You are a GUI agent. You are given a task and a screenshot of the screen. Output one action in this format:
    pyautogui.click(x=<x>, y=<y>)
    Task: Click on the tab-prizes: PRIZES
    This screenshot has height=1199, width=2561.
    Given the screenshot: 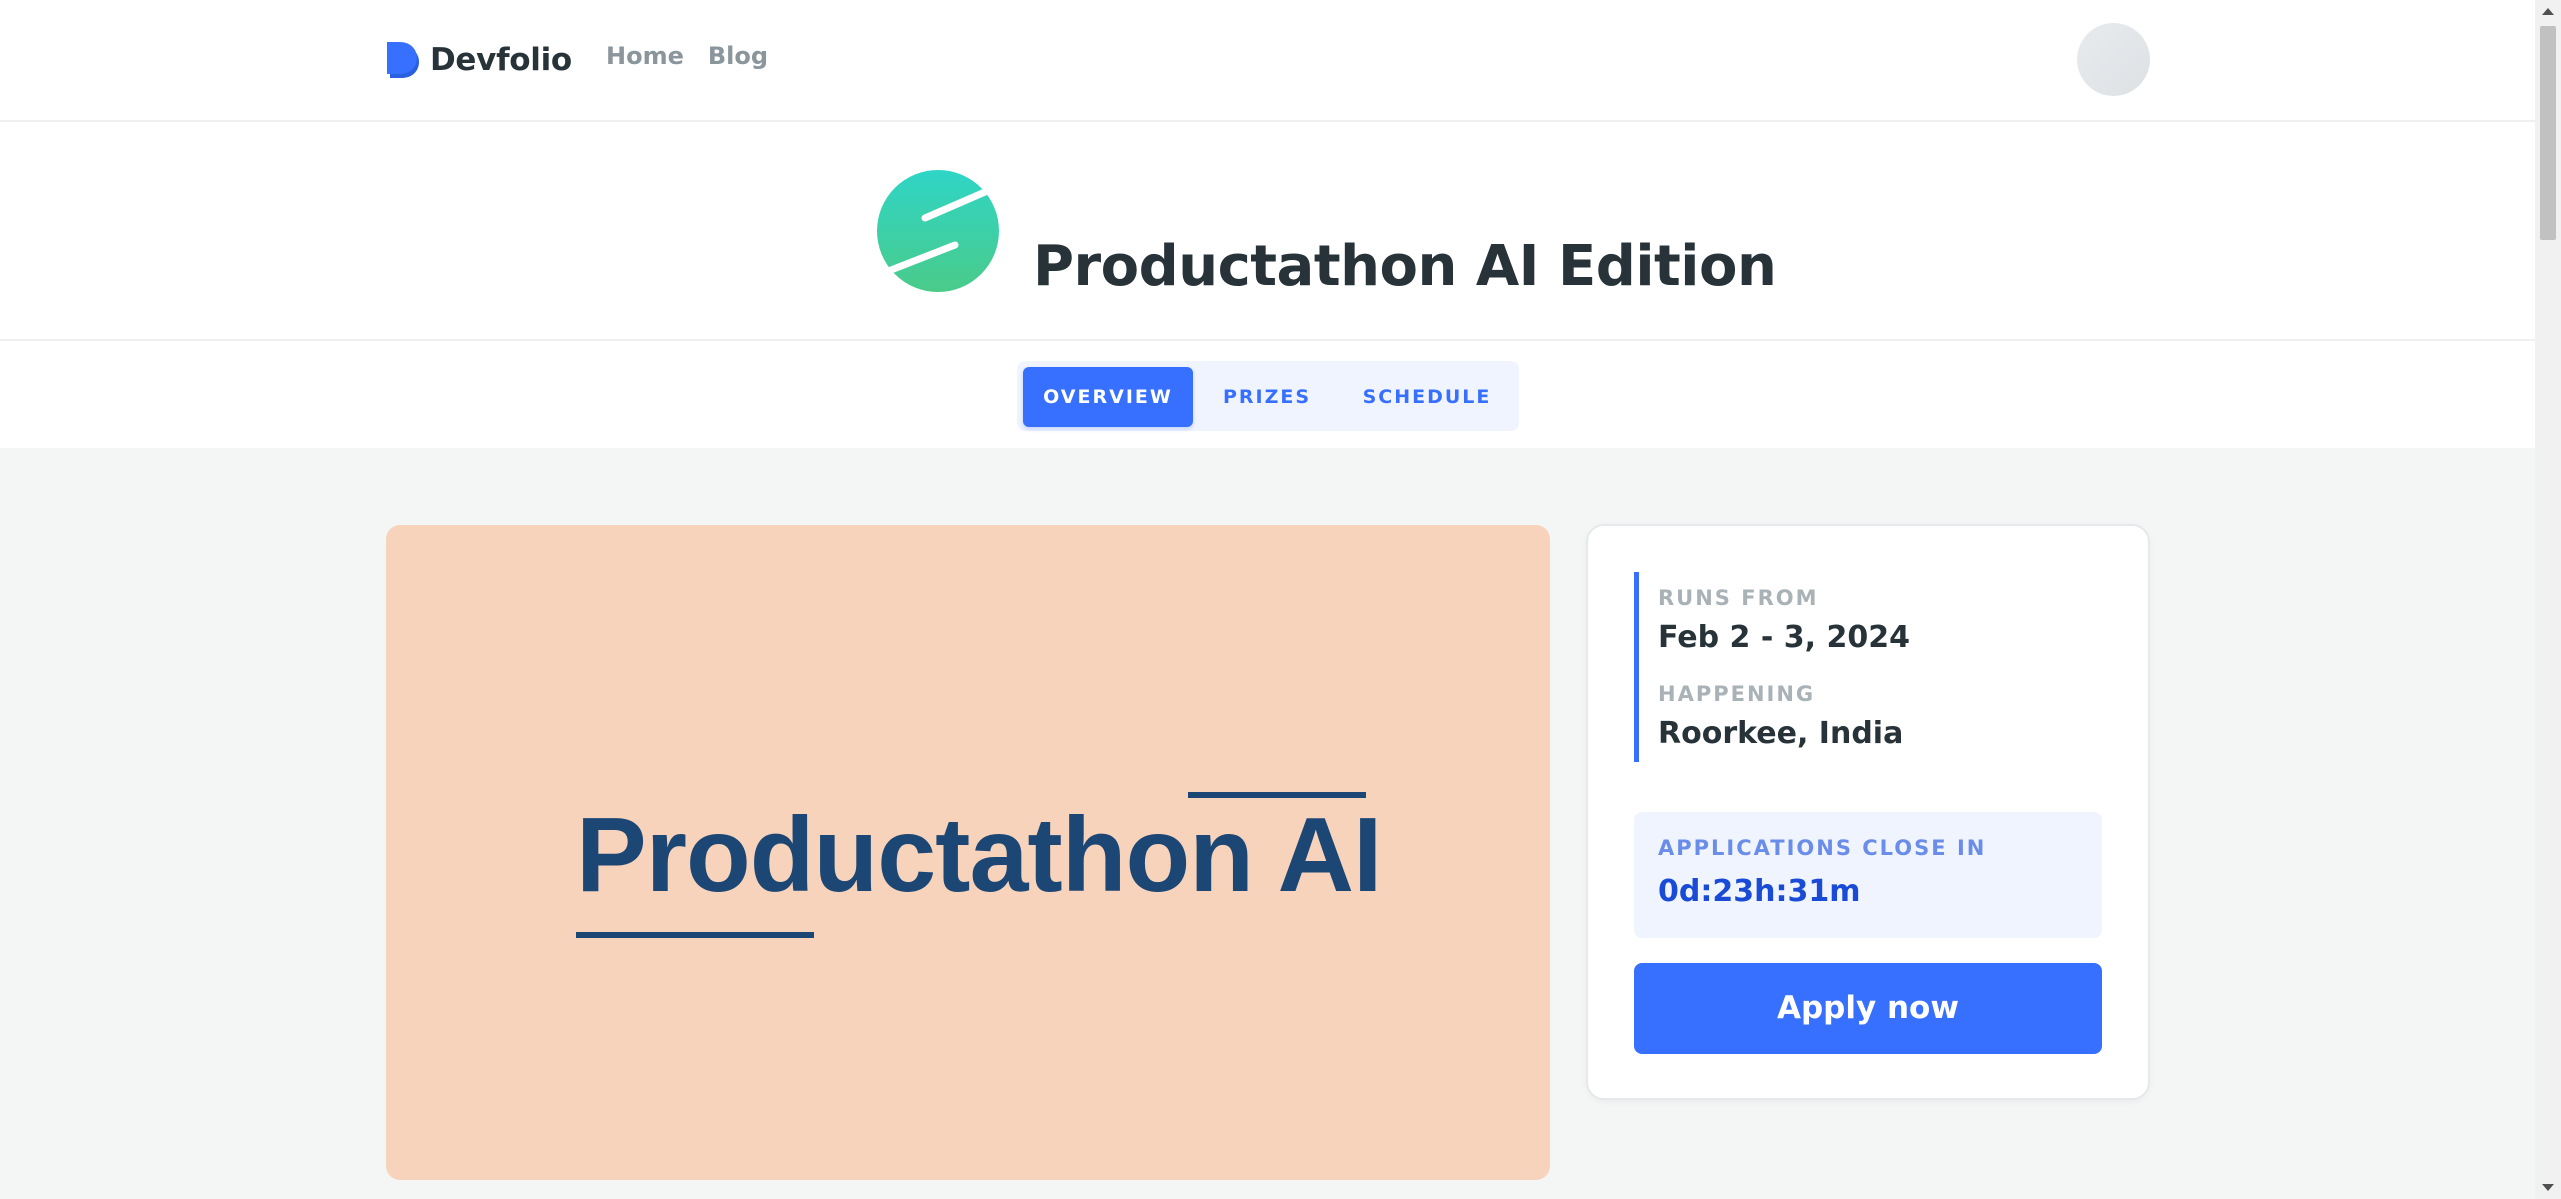 What is the action you would take?
    pyautogui.click(x=1267, y=397)
    